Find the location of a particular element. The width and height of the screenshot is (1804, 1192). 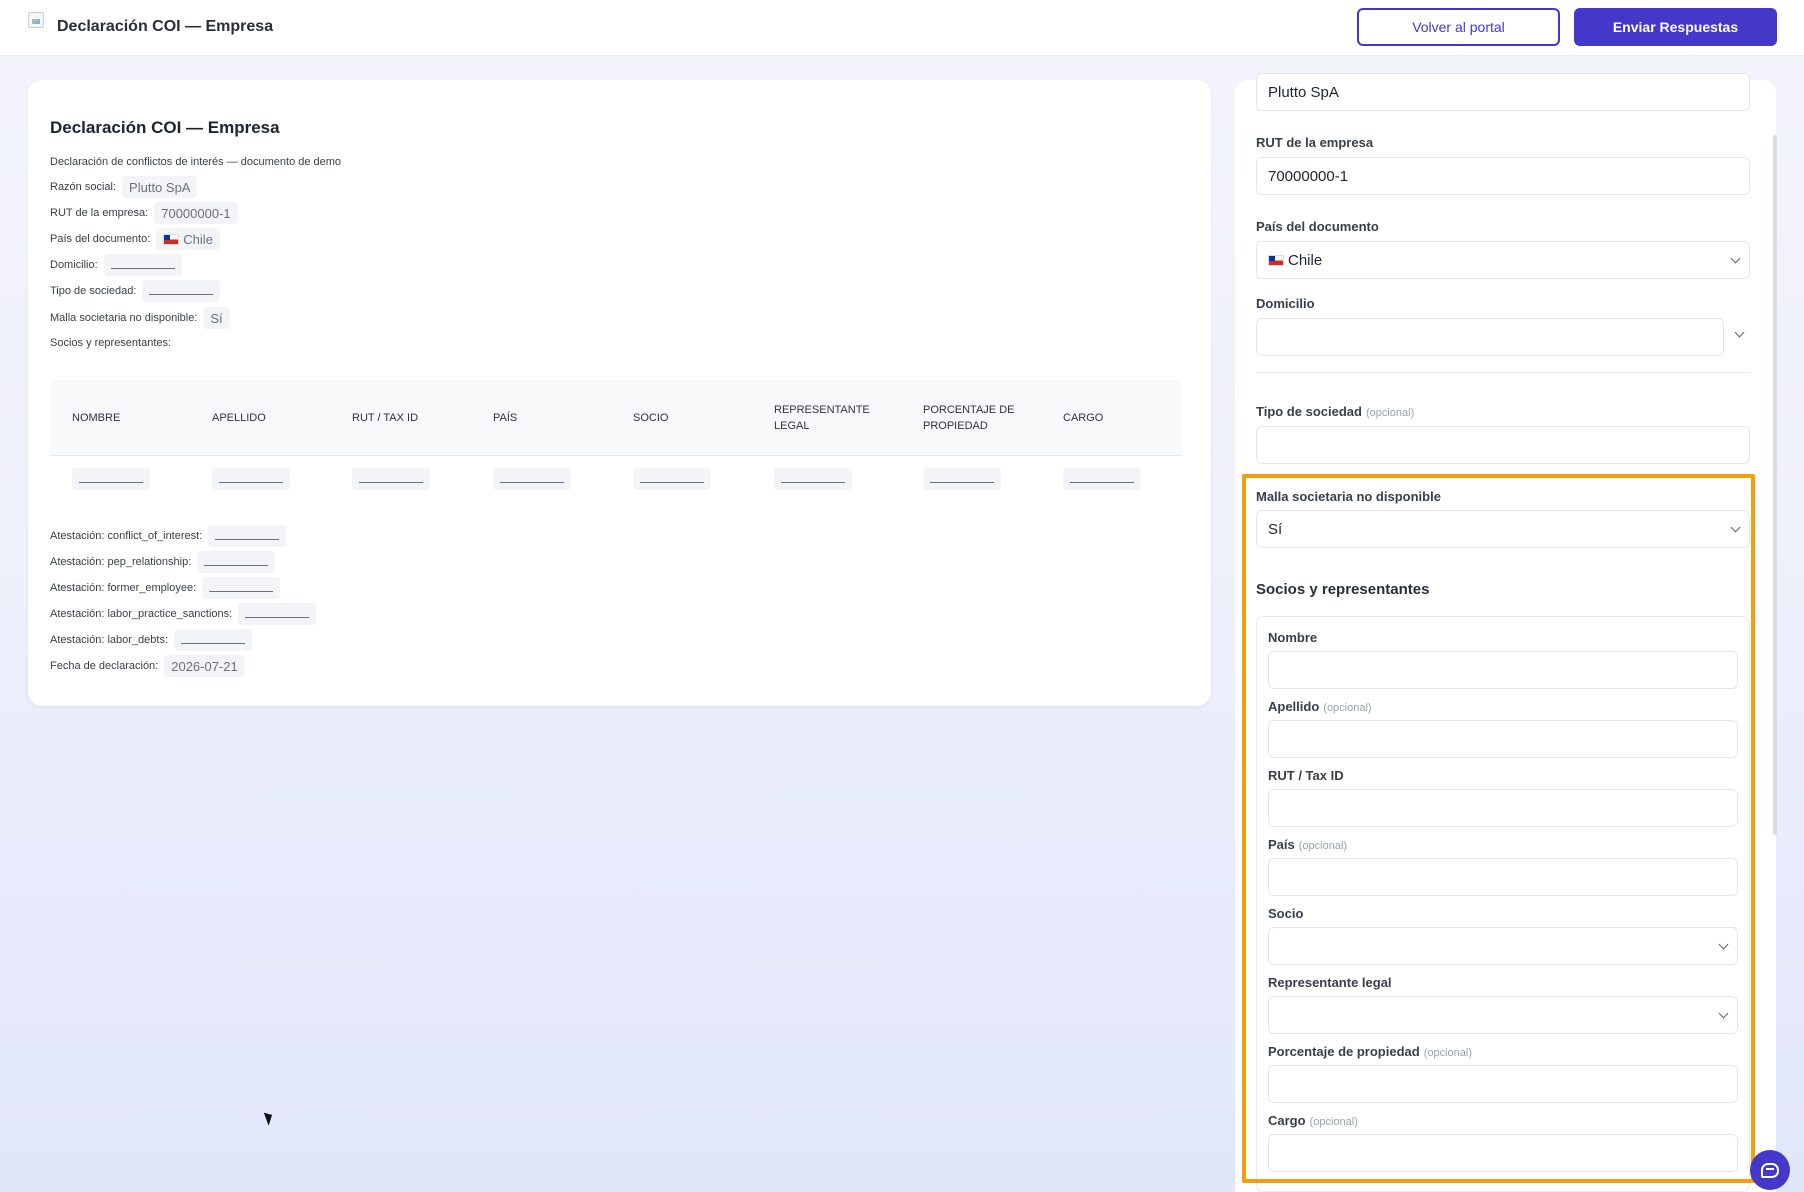

malla-select: Sí is located at coordinates (1503, 529).